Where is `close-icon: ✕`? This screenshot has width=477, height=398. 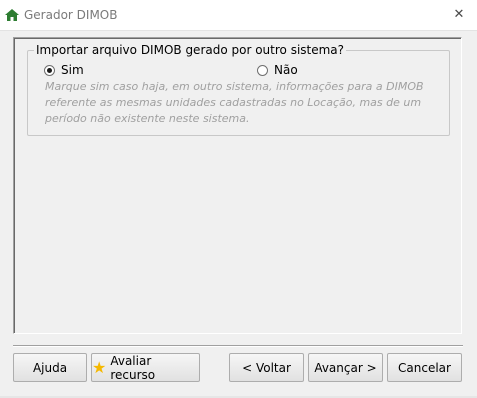 close-icon: ✕ is located at coordinates (459, 14).